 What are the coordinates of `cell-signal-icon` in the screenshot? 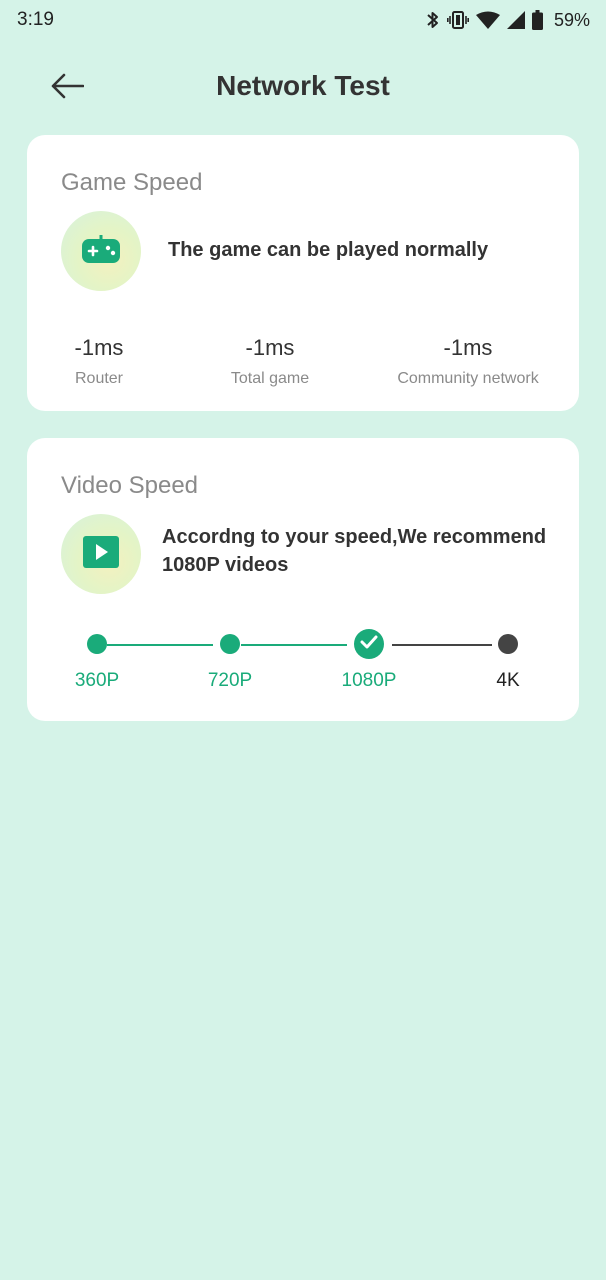 It's located at (515, 20).